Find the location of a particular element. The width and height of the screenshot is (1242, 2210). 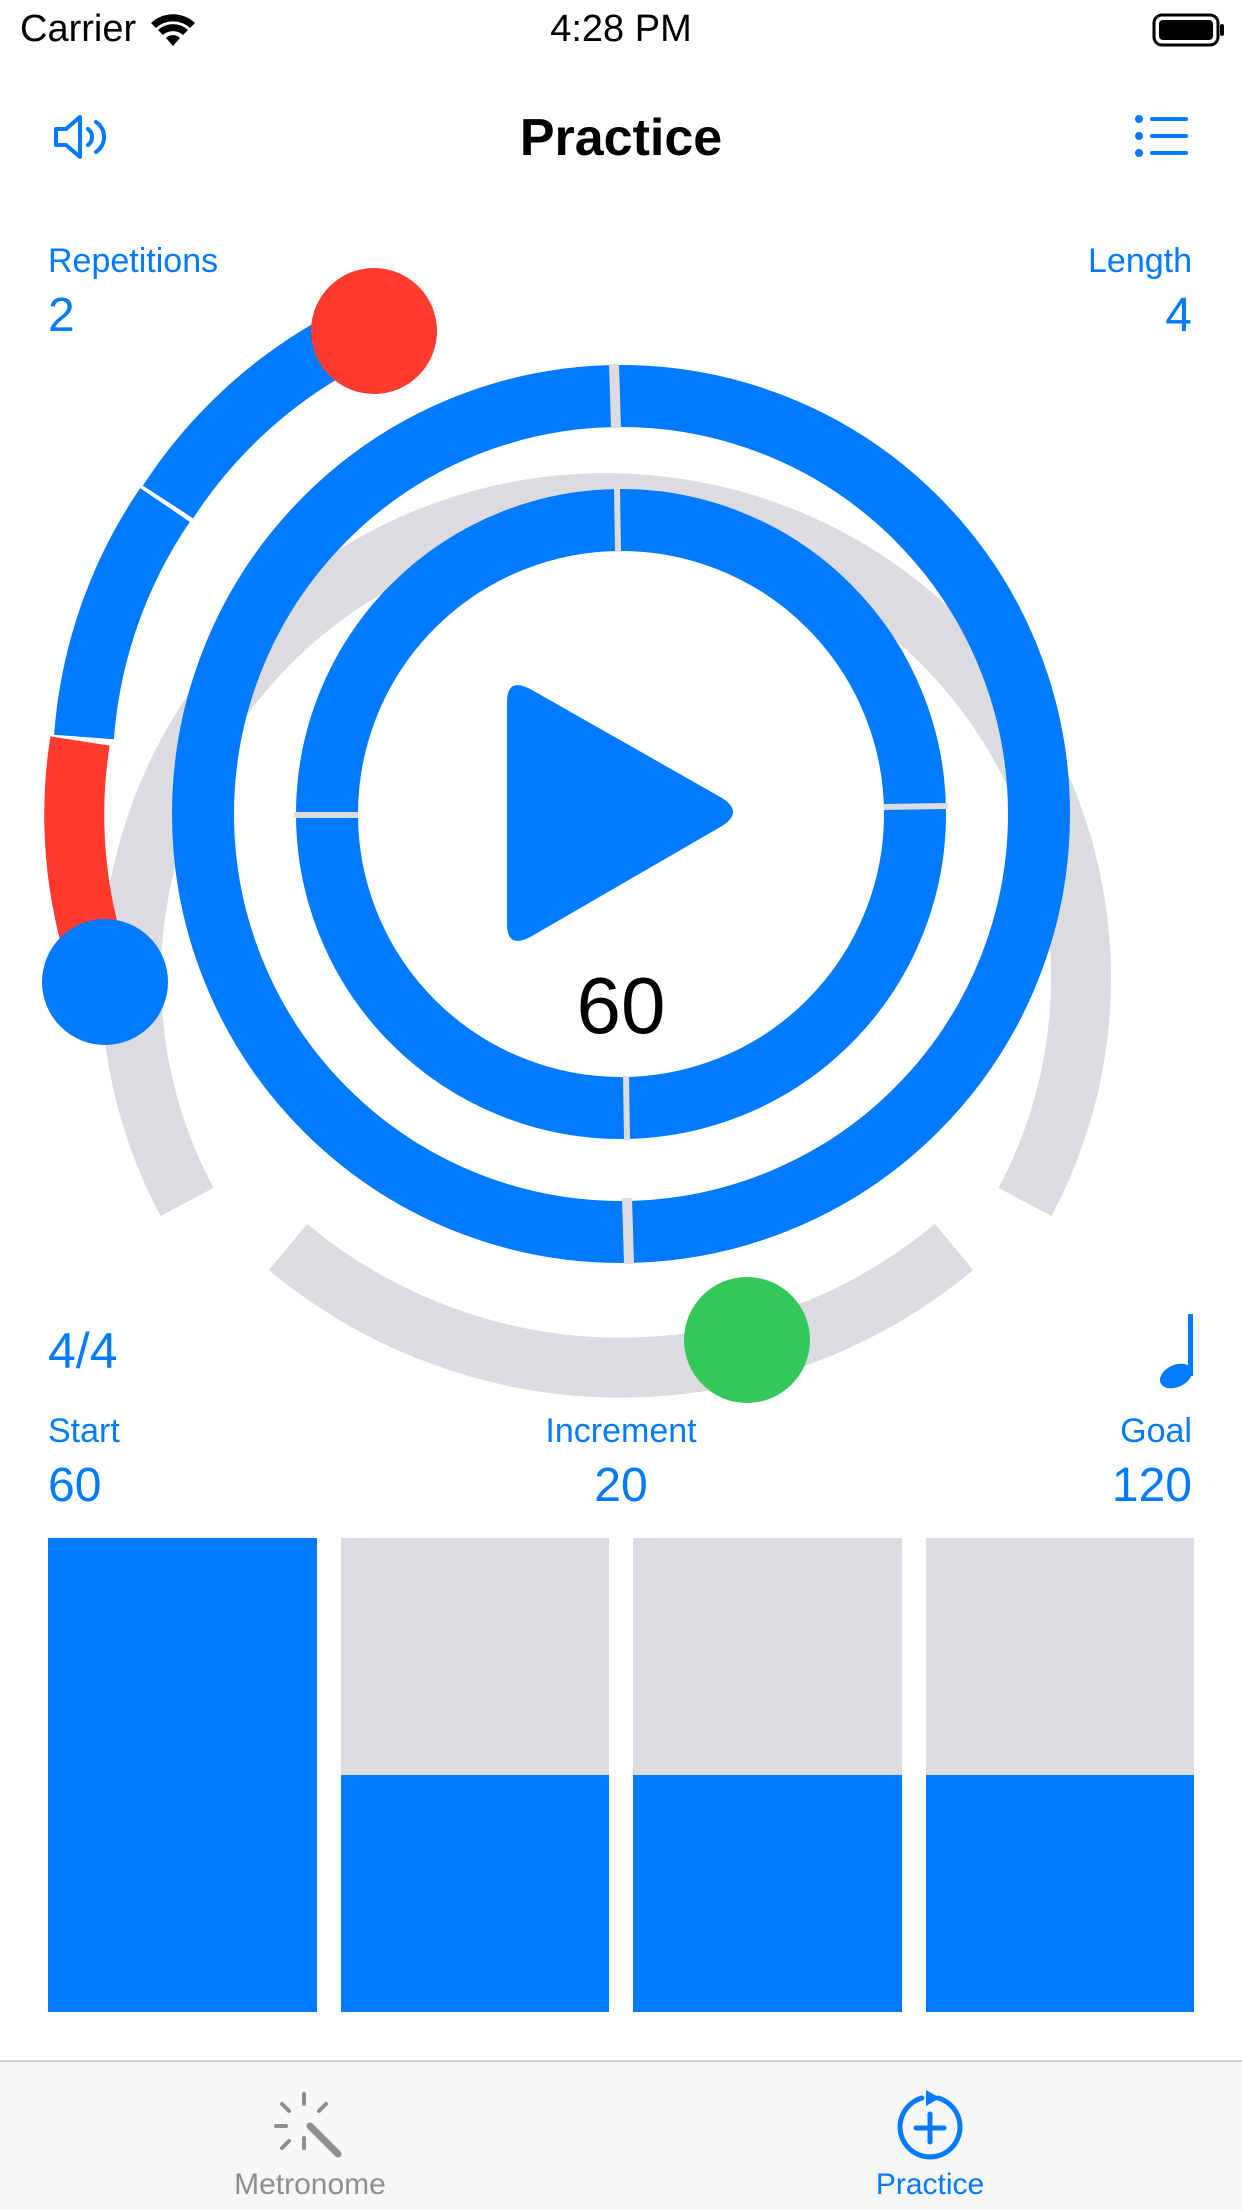

tempo-value: 60 is located at coordinates (621, 1005).